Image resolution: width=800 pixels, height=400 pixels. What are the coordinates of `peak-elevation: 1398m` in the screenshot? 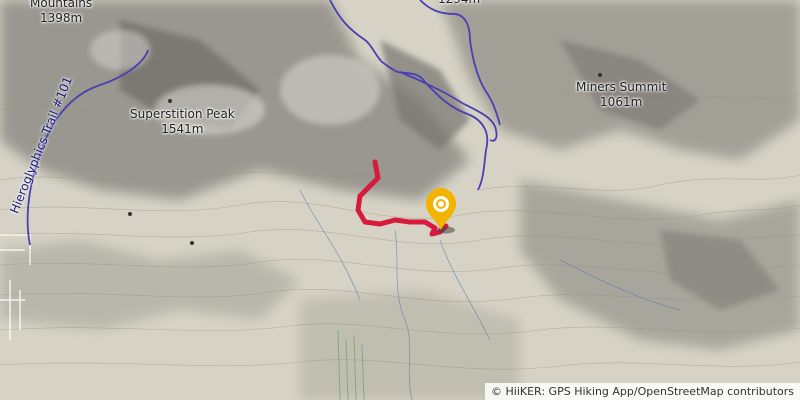 It's located at (61, 18).